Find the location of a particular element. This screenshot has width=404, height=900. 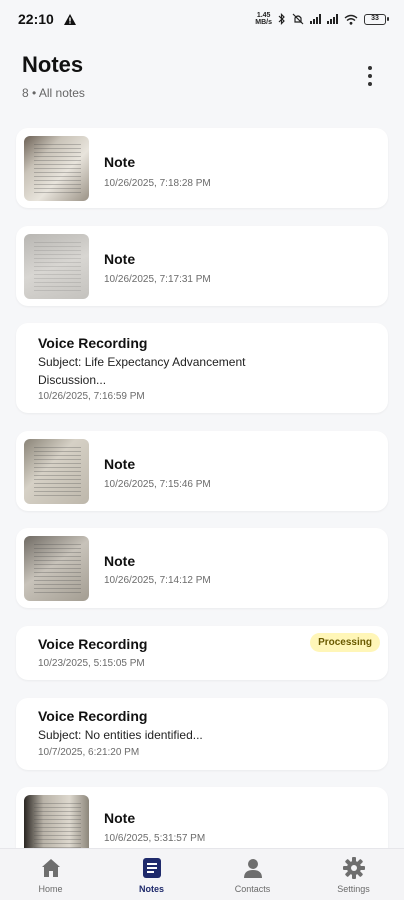

status-right: 1.45 MB/s 33 is located at coordinates (322, 19).